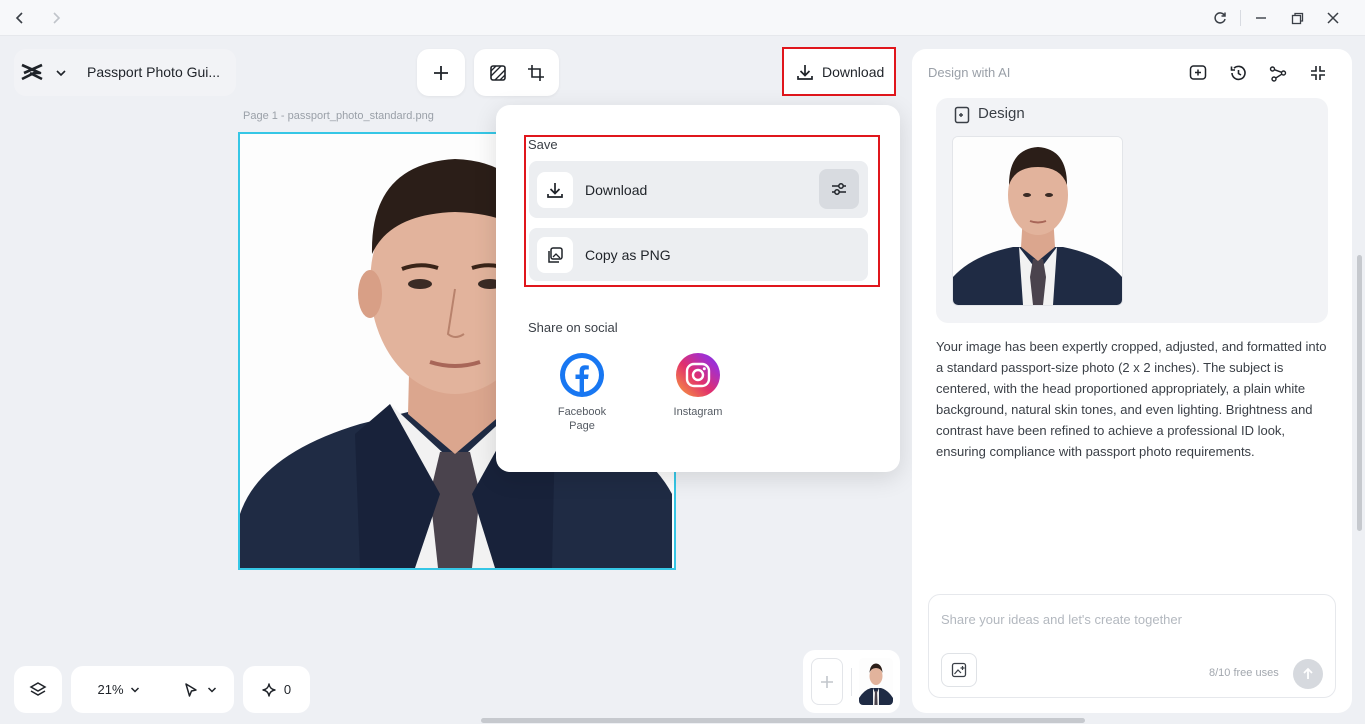 The image size is (1365, 724). Describe the element at coordinates (1297, 18) in the screenshot. I see `restore-icon` at that location.